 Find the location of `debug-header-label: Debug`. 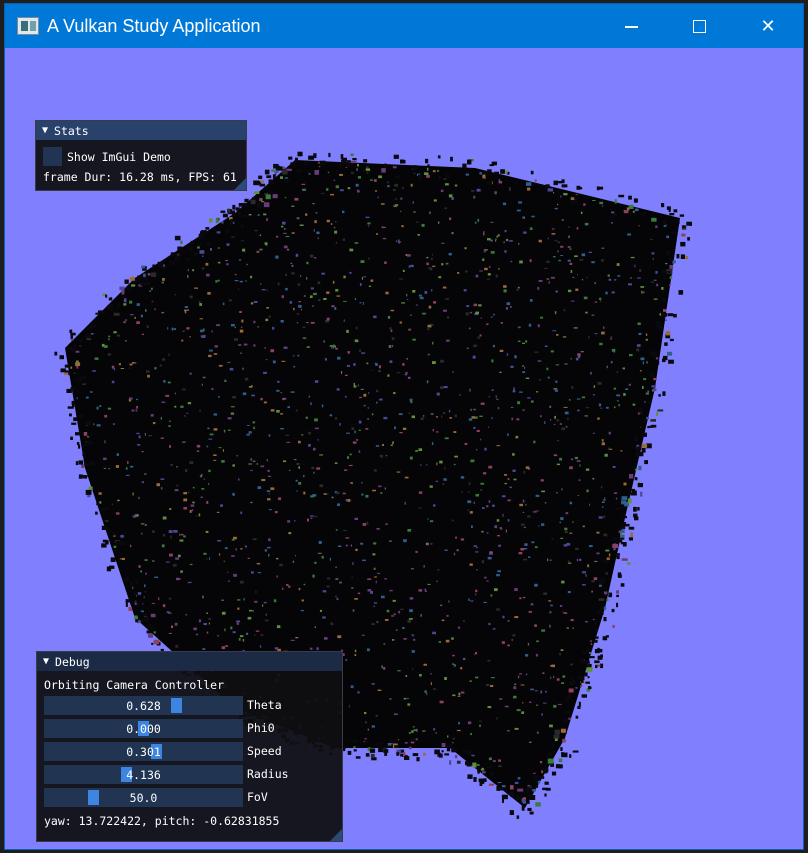

debug-header-label: Debug is located at coordinates (72, 661).